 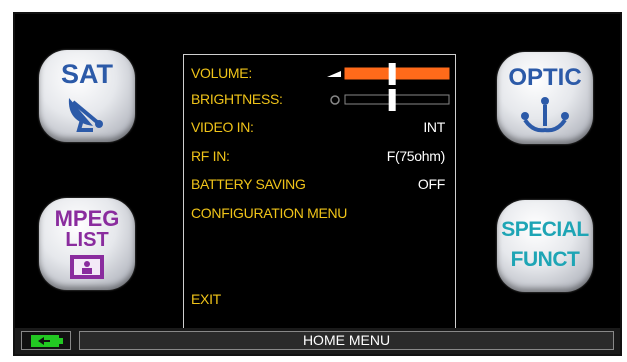 I want to click on satellite-dish-icon, so click(x=85, y=115).